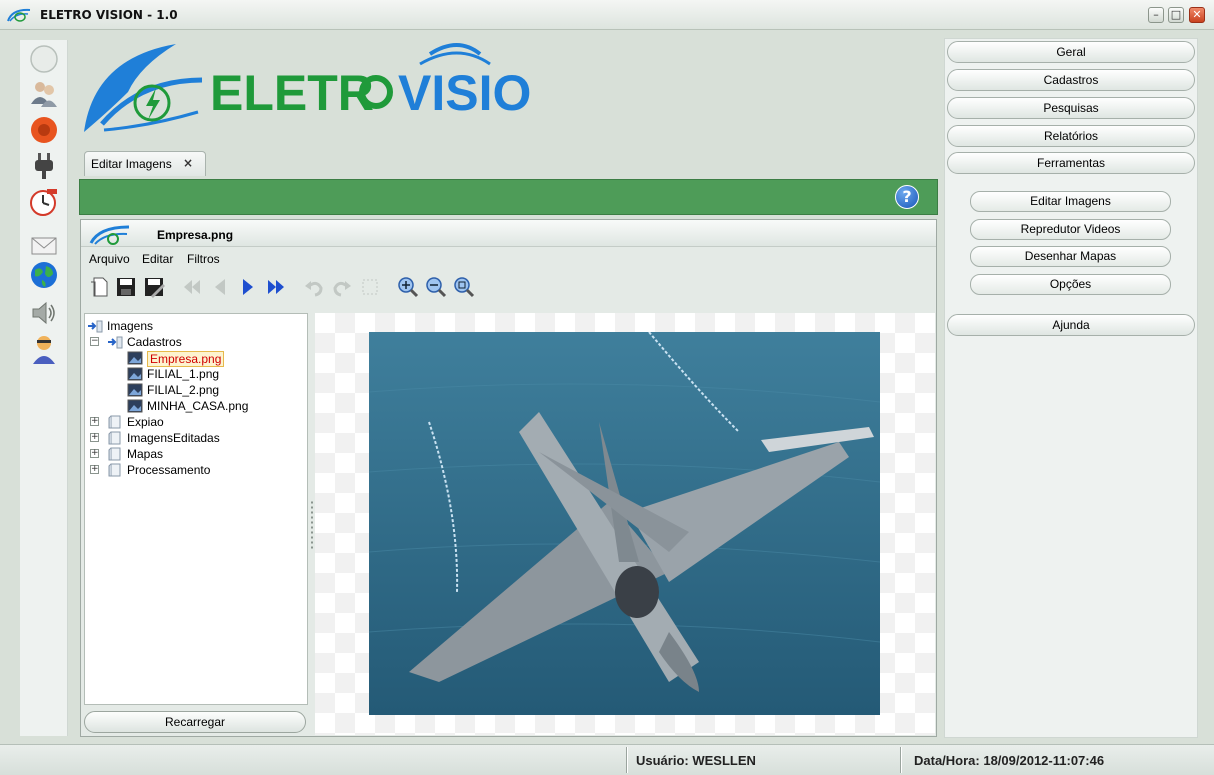 The width and height of the screenshot is (1214, 775). I want to click on next-icon, so click(248, 287).